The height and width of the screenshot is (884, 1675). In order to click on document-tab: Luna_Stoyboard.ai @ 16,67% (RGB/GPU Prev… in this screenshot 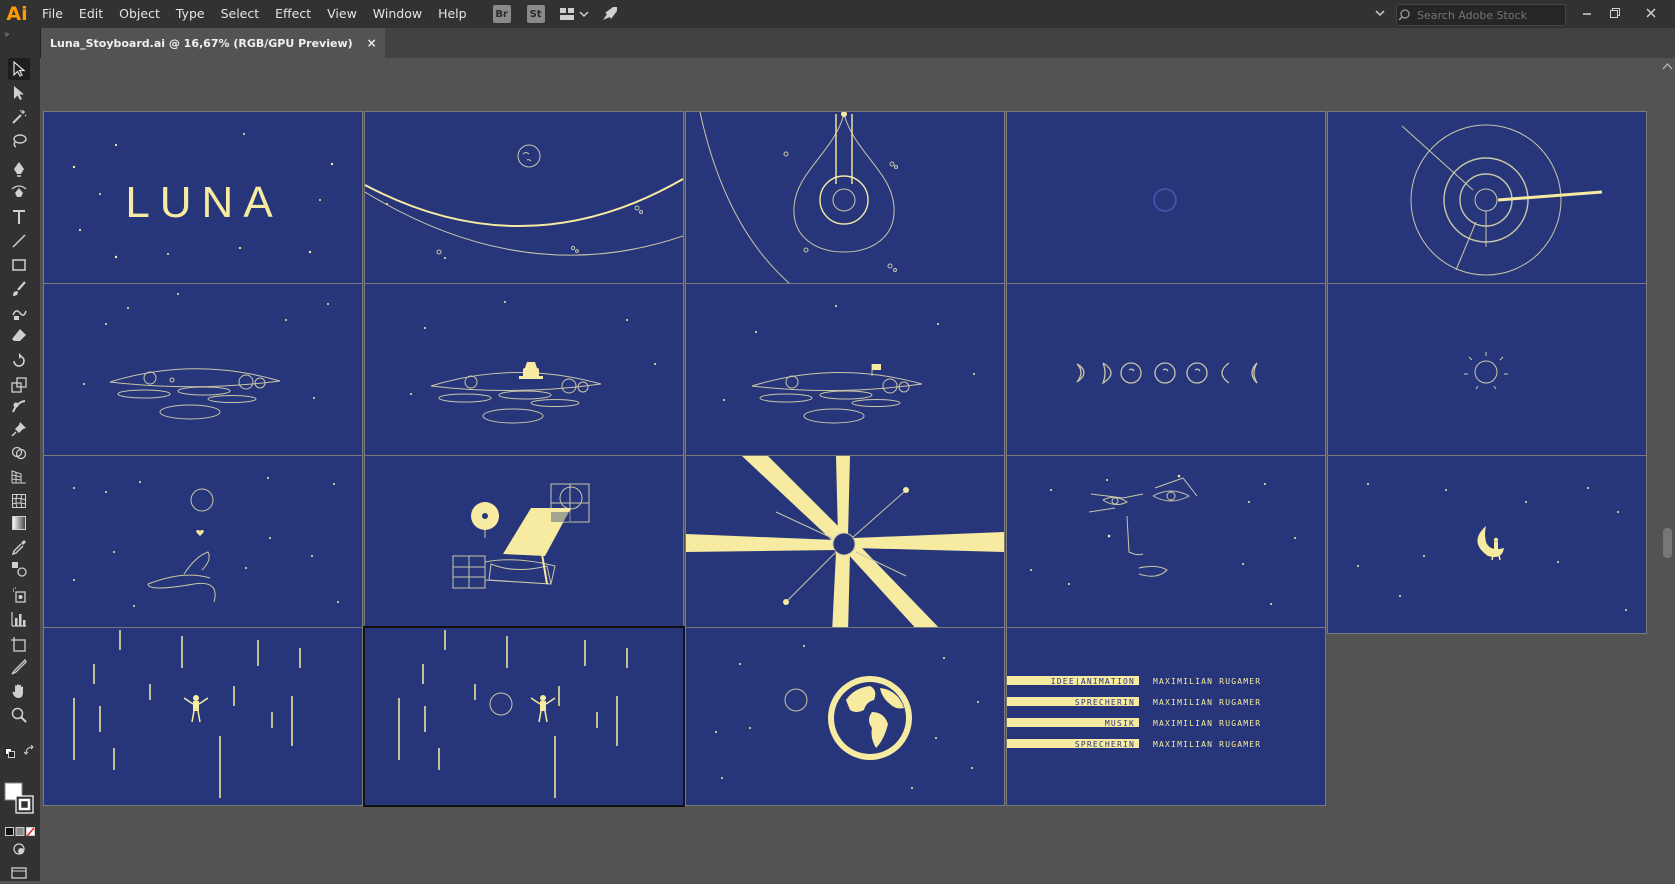, I will do `click(212, 43)`.